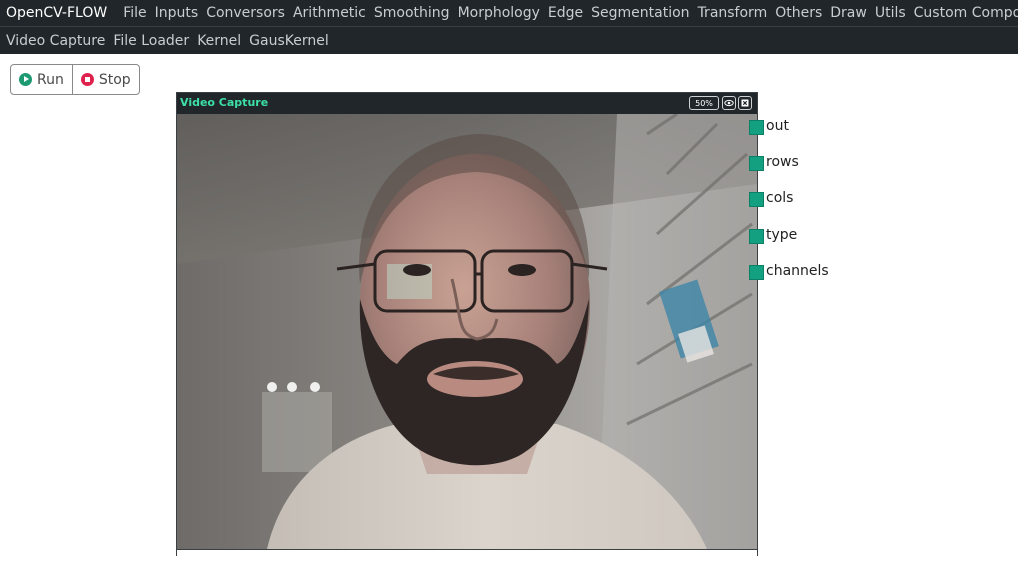  I want to click on zoom-badge: 50%, so click(704, 103).